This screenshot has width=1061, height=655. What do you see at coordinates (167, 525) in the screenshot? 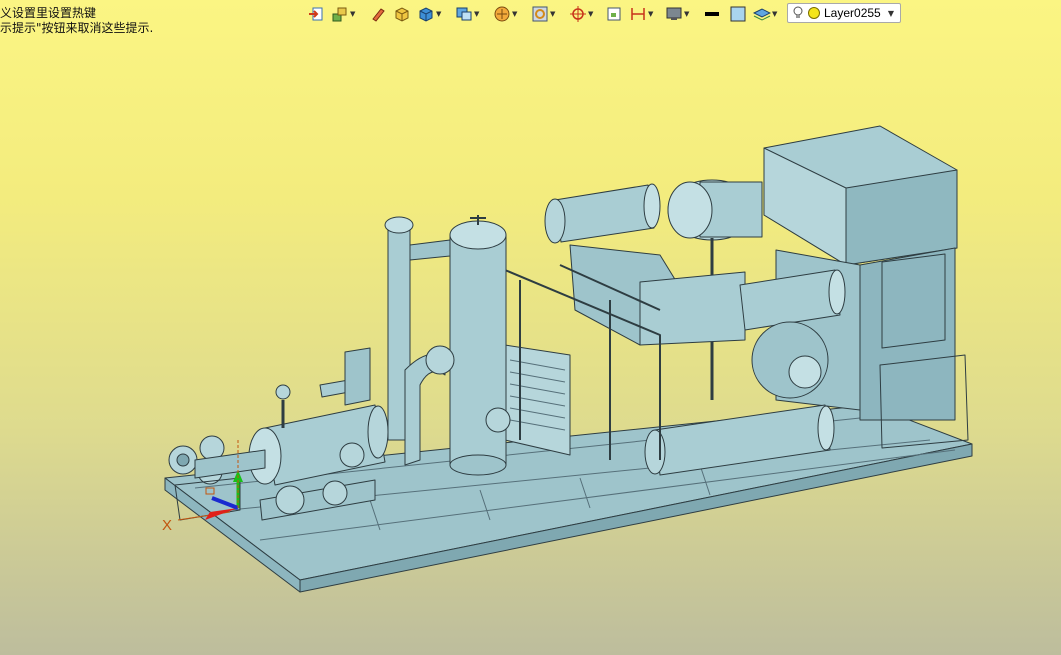
I see `x-axis-label: X` at bounding box center [167, 525].